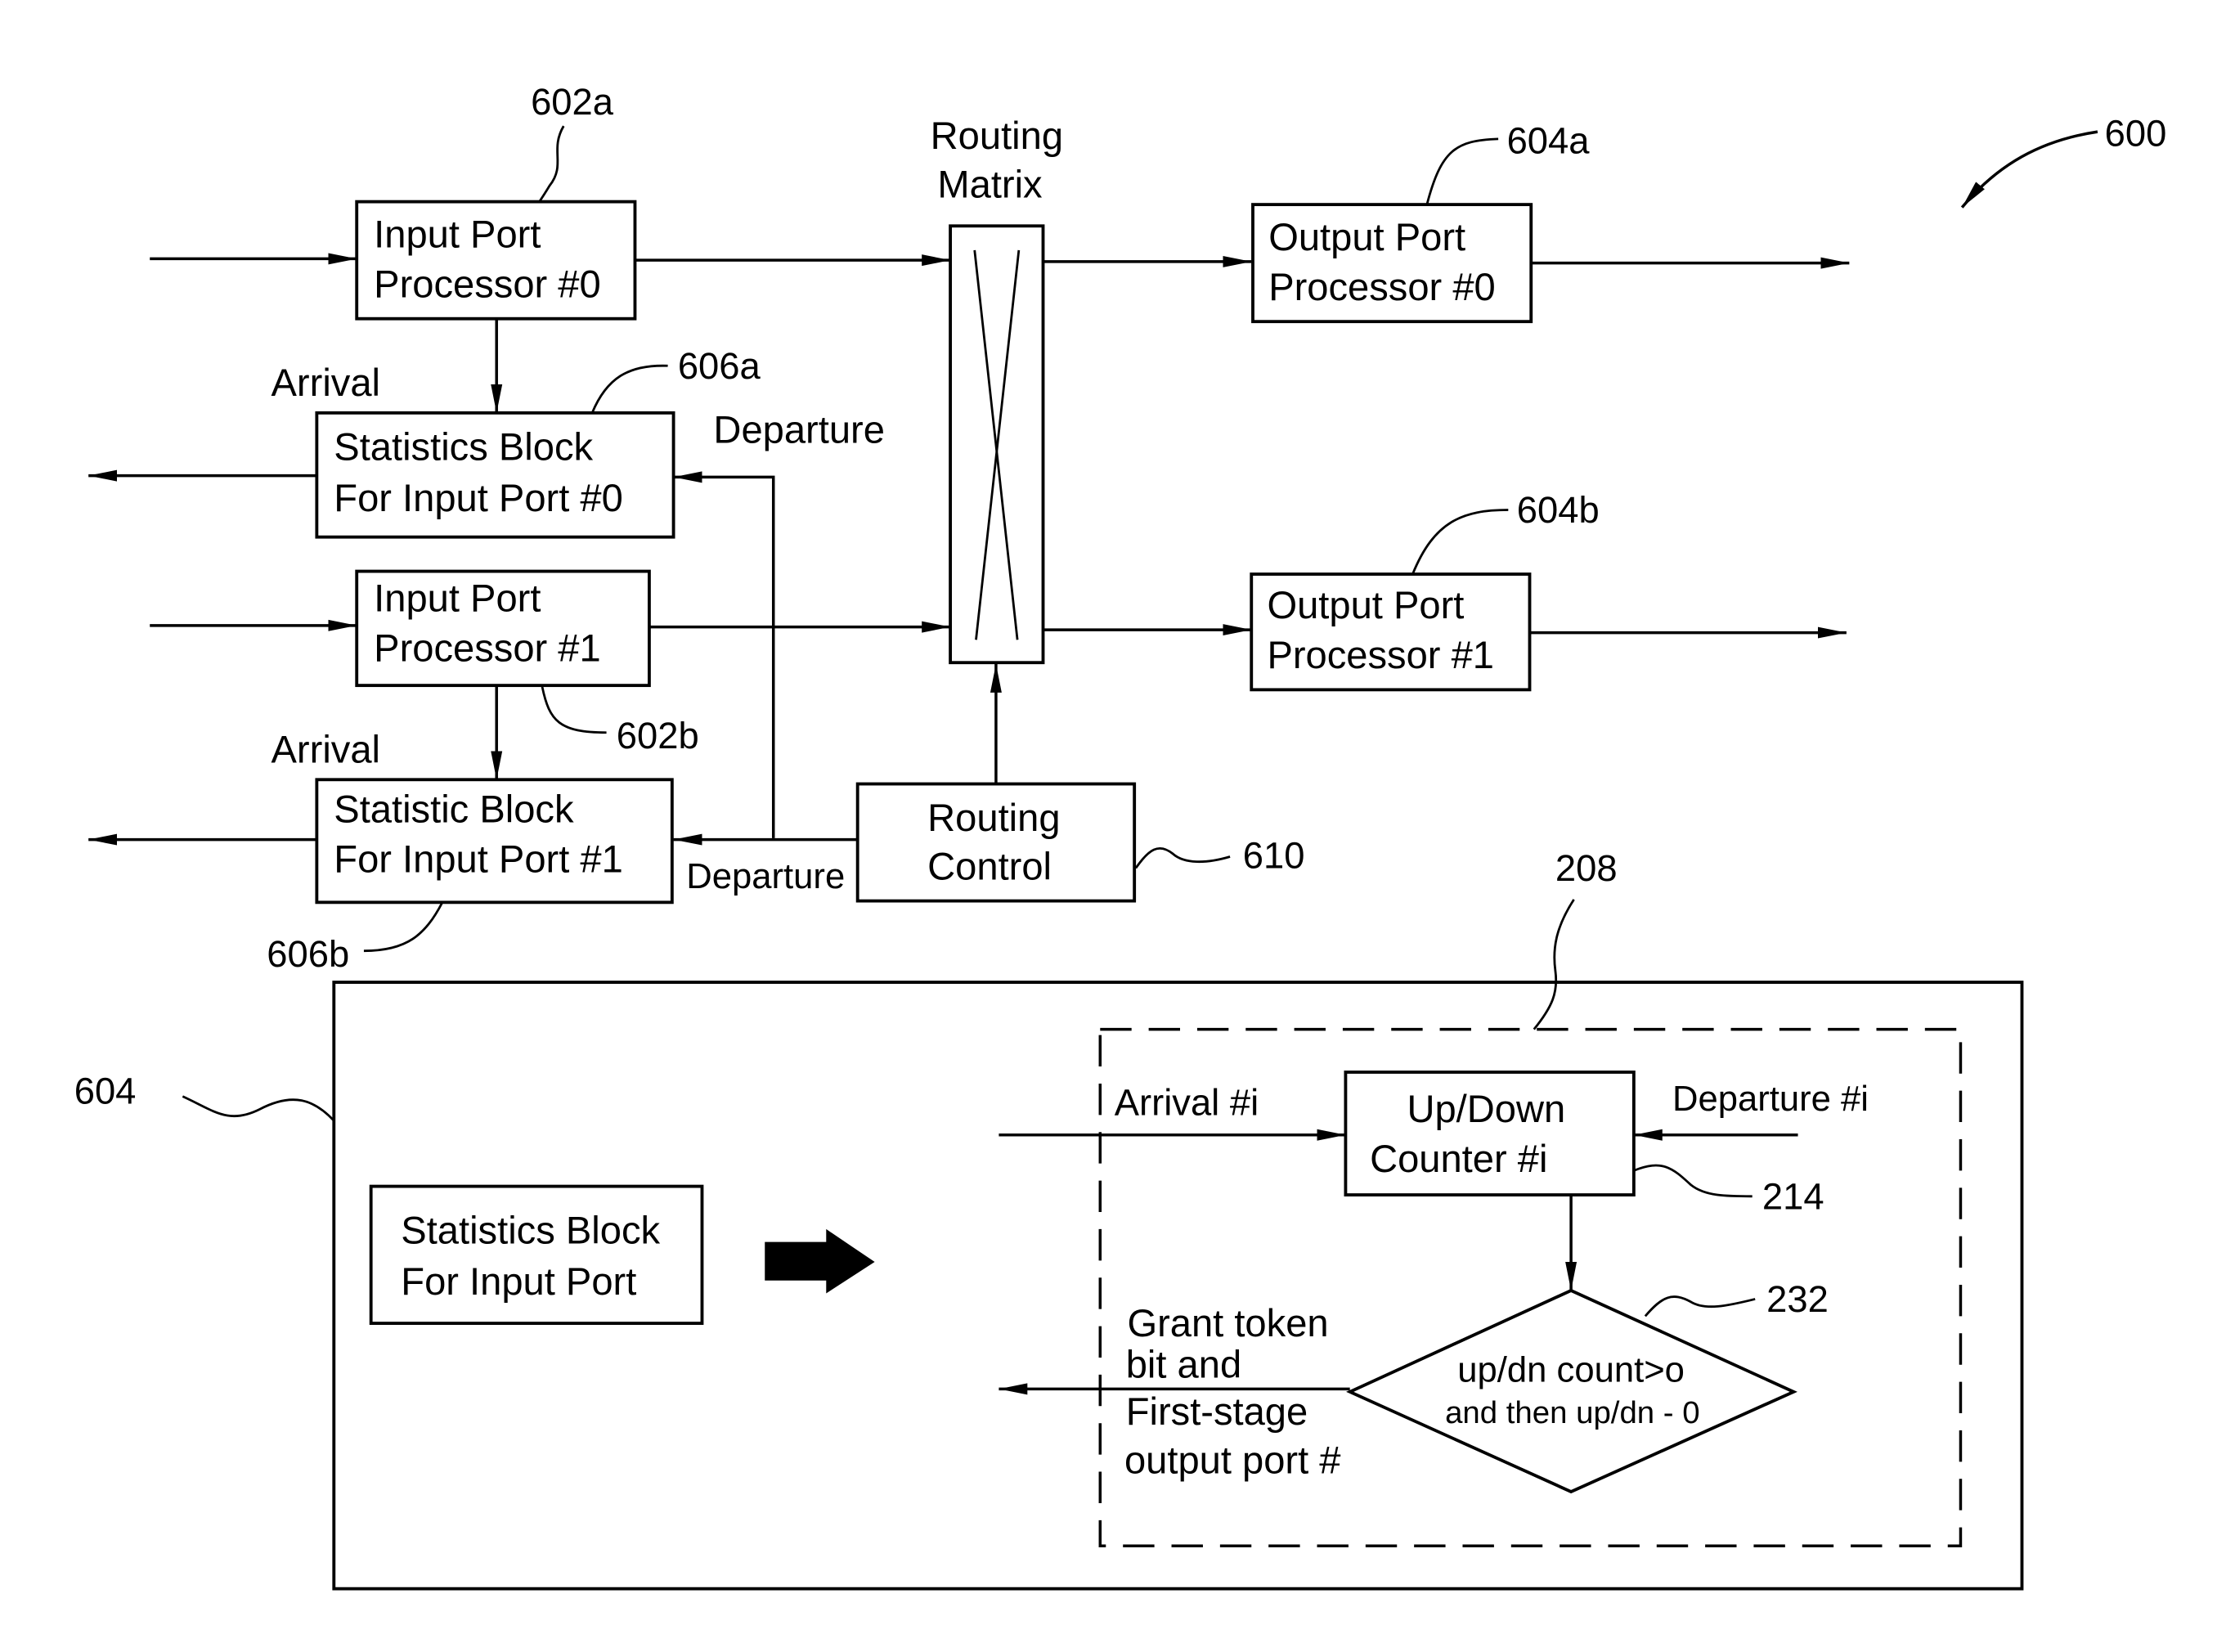  Describe the element at coordinates (990, 865) in the screenshot. I see `routing-control-label-line2: Control` at that location.